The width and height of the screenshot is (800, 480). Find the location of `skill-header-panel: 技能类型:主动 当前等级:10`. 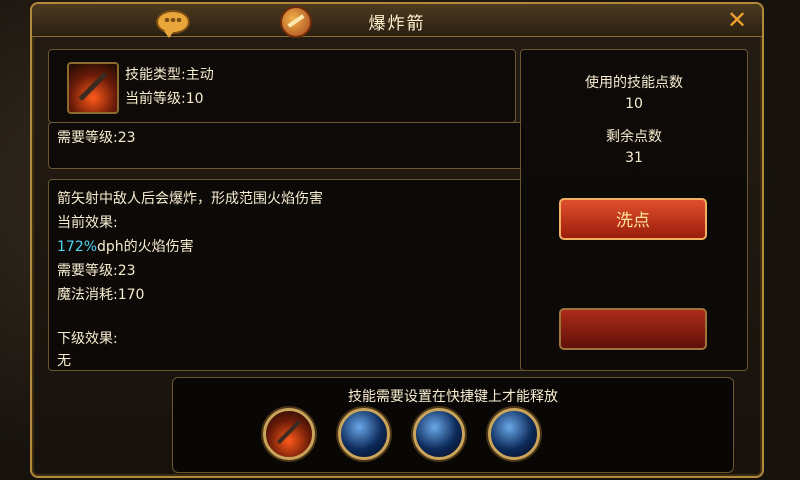

skill-header-panel: 技能类型:主动 当前等级:10 is located at coordinates (282, 86).